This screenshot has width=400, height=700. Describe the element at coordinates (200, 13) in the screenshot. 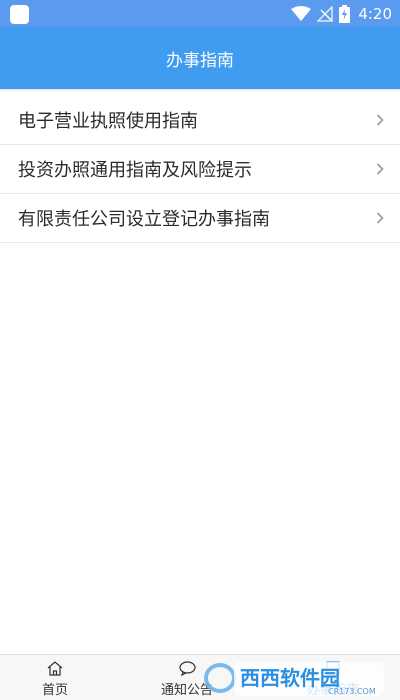

I see `status-bar: 4:20` at that location.